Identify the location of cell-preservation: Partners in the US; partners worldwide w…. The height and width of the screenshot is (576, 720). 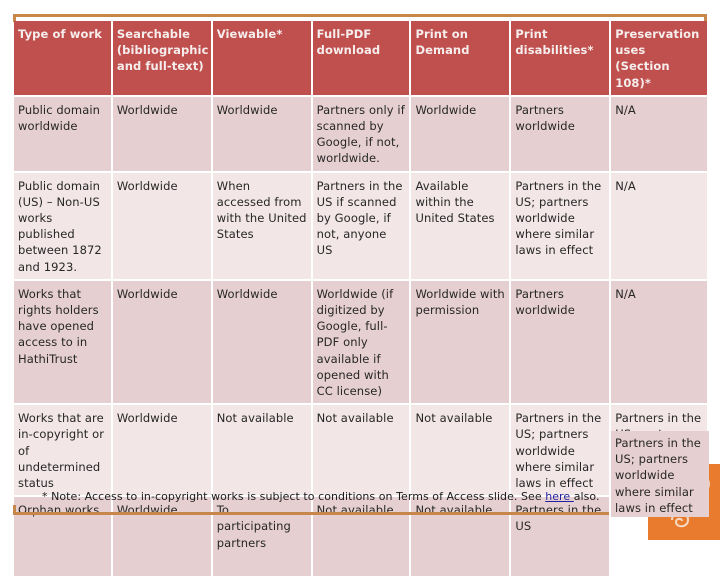
(659, 474).